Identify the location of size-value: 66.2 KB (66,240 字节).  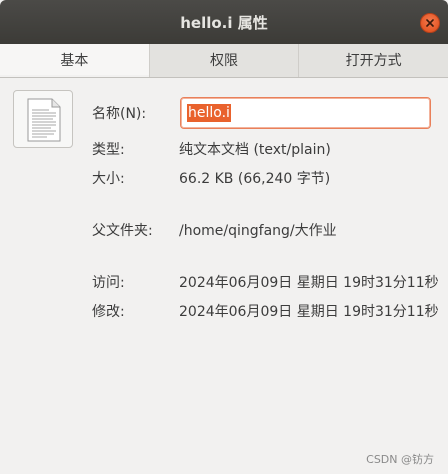
(255, 179).